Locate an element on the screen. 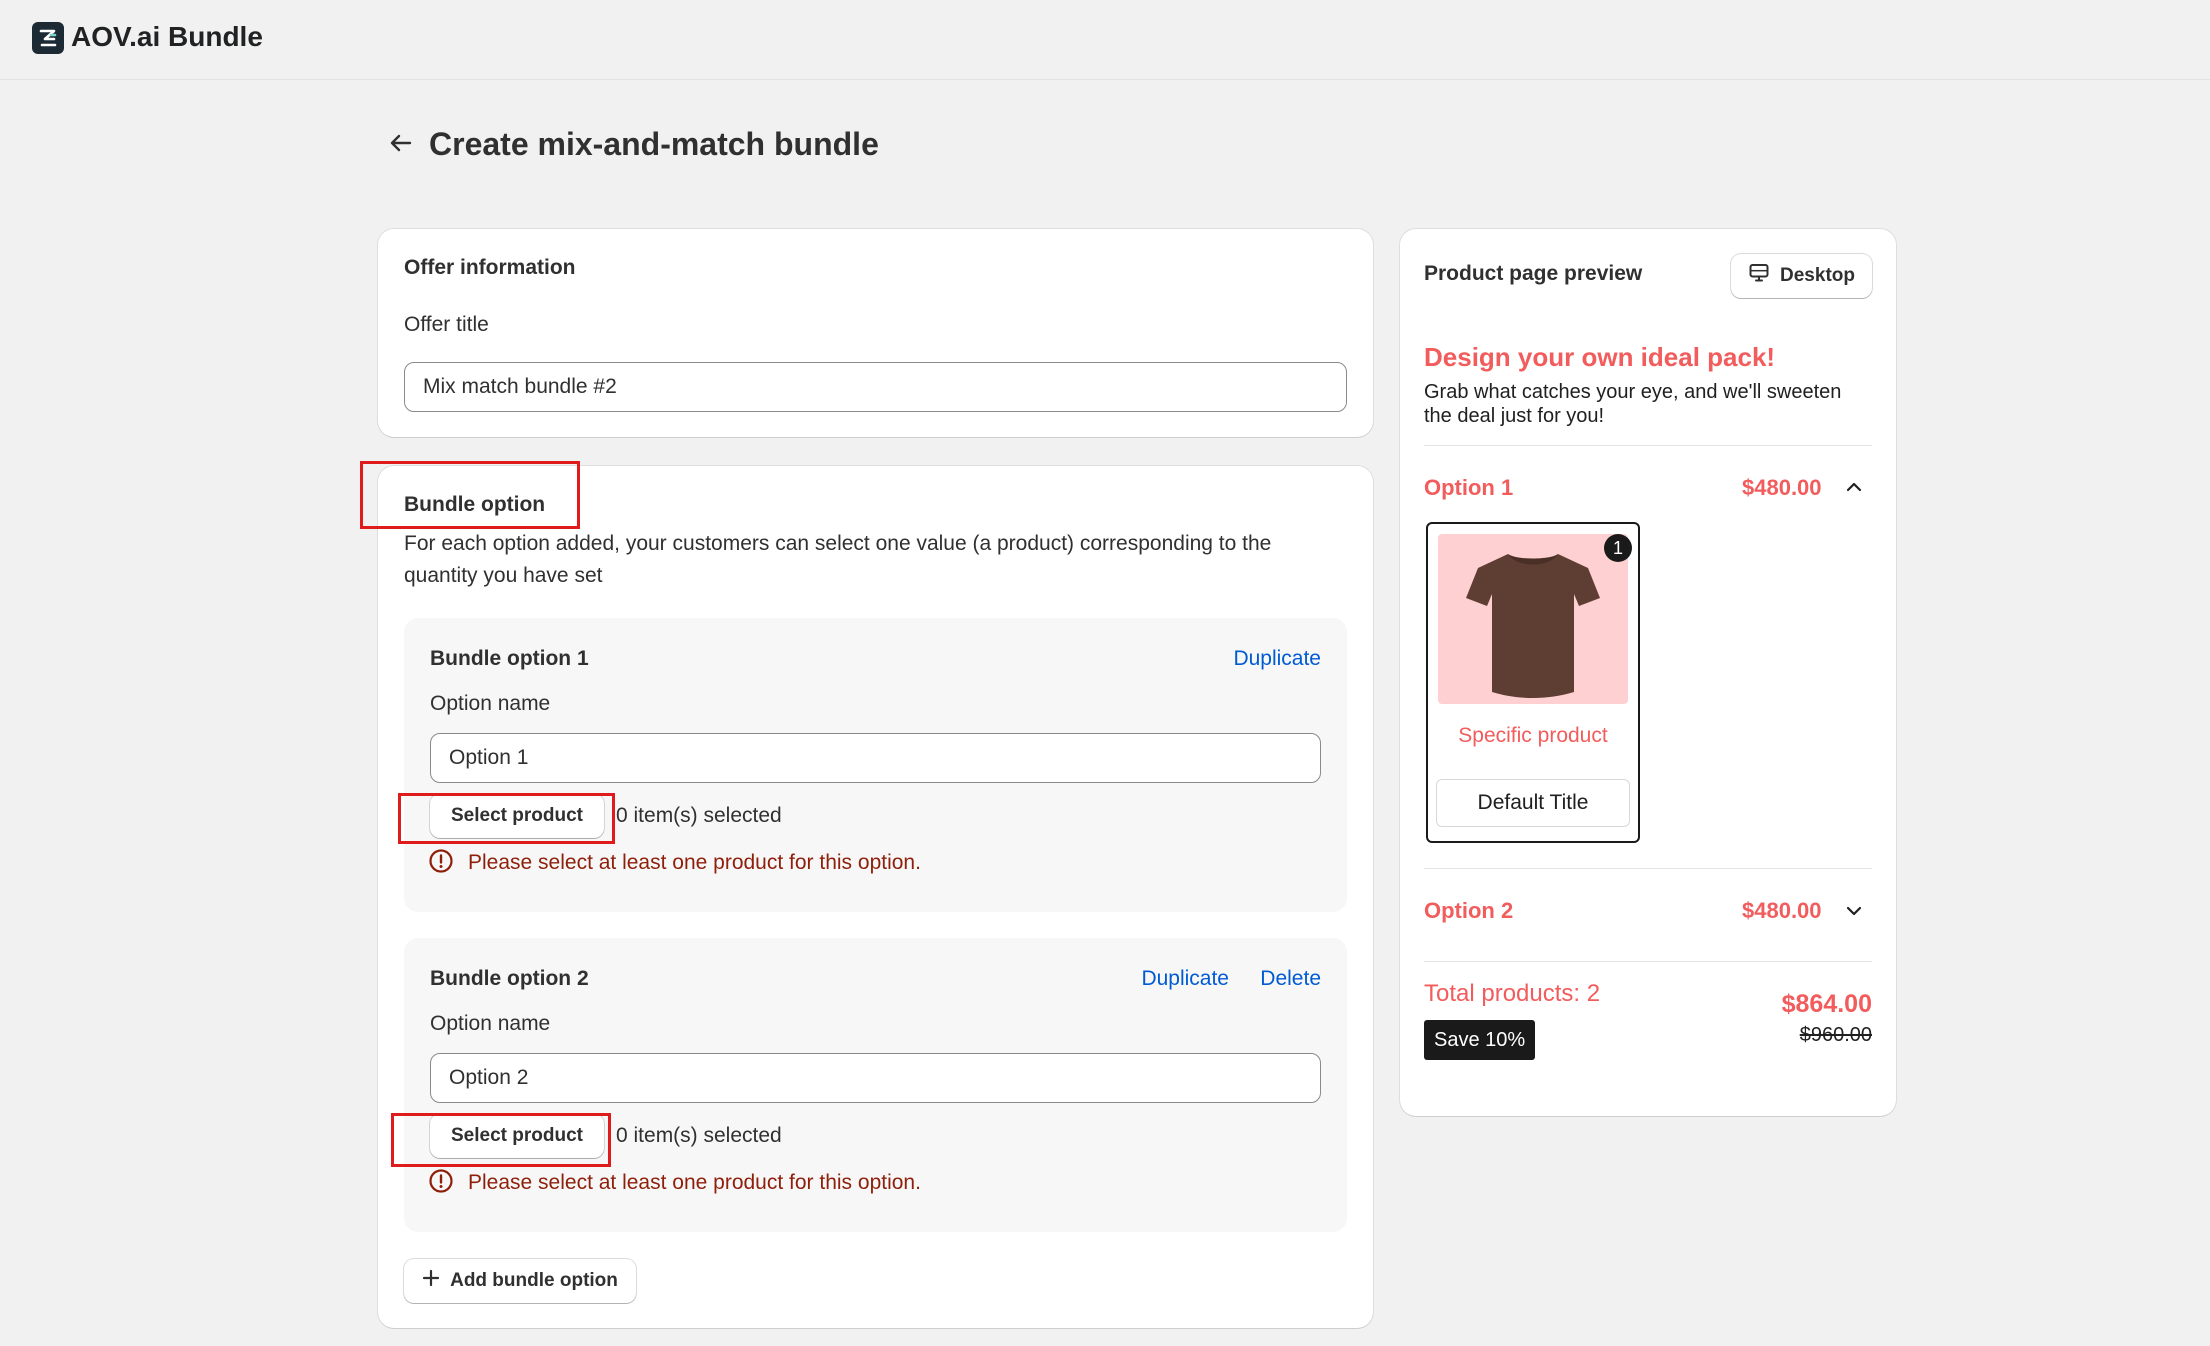 This screenshot has width=2210, height=1346. bundle-section-title: Bundle option is located at coordinates (475, 504).